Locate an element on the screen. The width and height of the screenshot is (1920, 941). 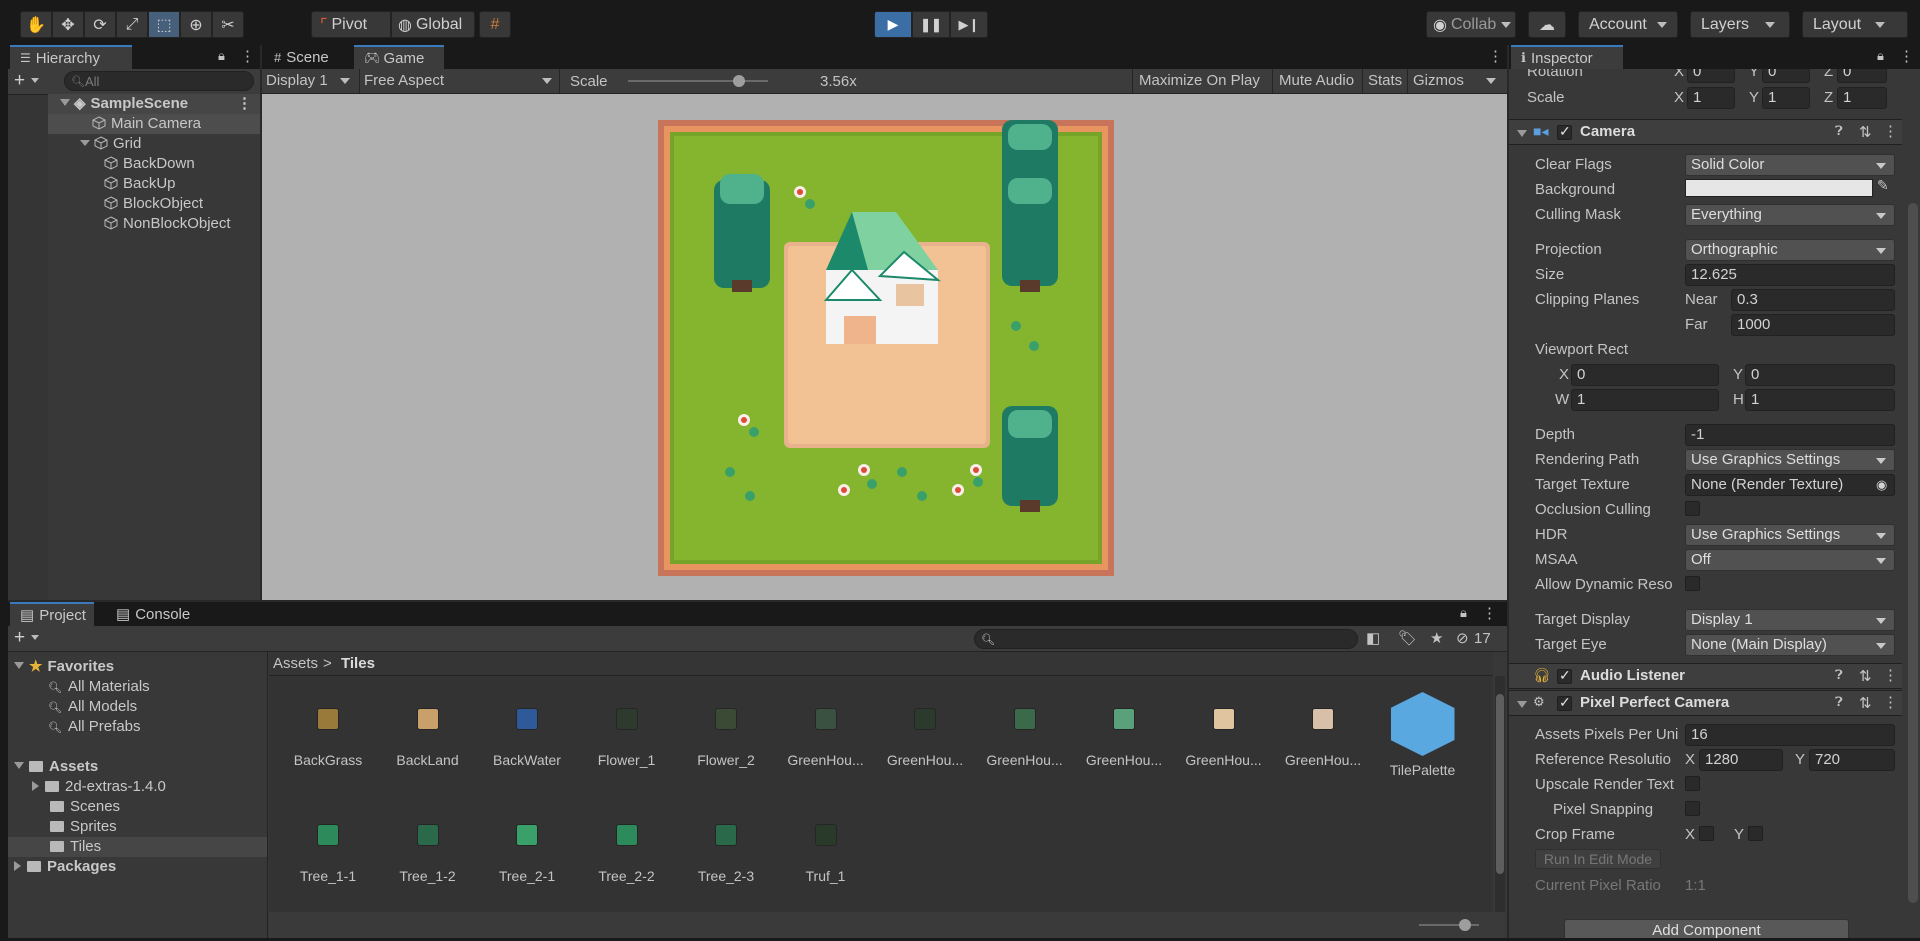
hierarchy-item: BackUp is located at coordinates (112, 184).